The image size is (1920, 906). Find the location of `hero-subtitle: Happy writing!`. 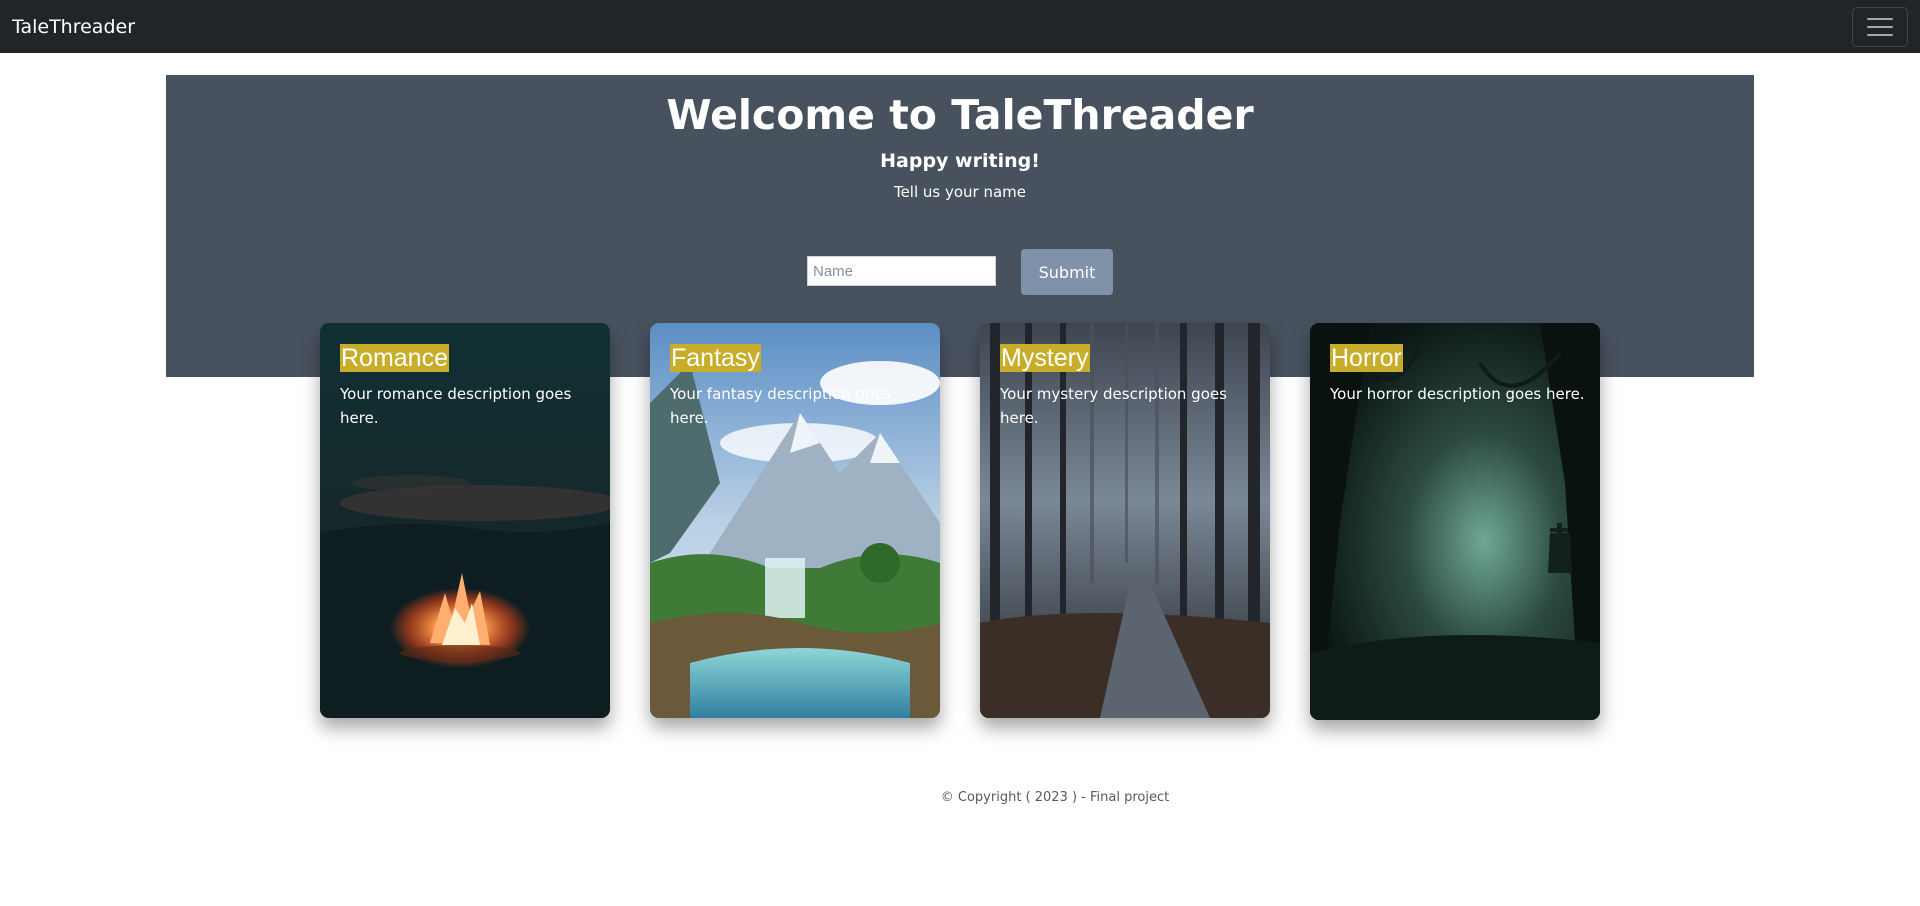

hero-subtitle: Happy writing! is located at coordinates (960, 161).